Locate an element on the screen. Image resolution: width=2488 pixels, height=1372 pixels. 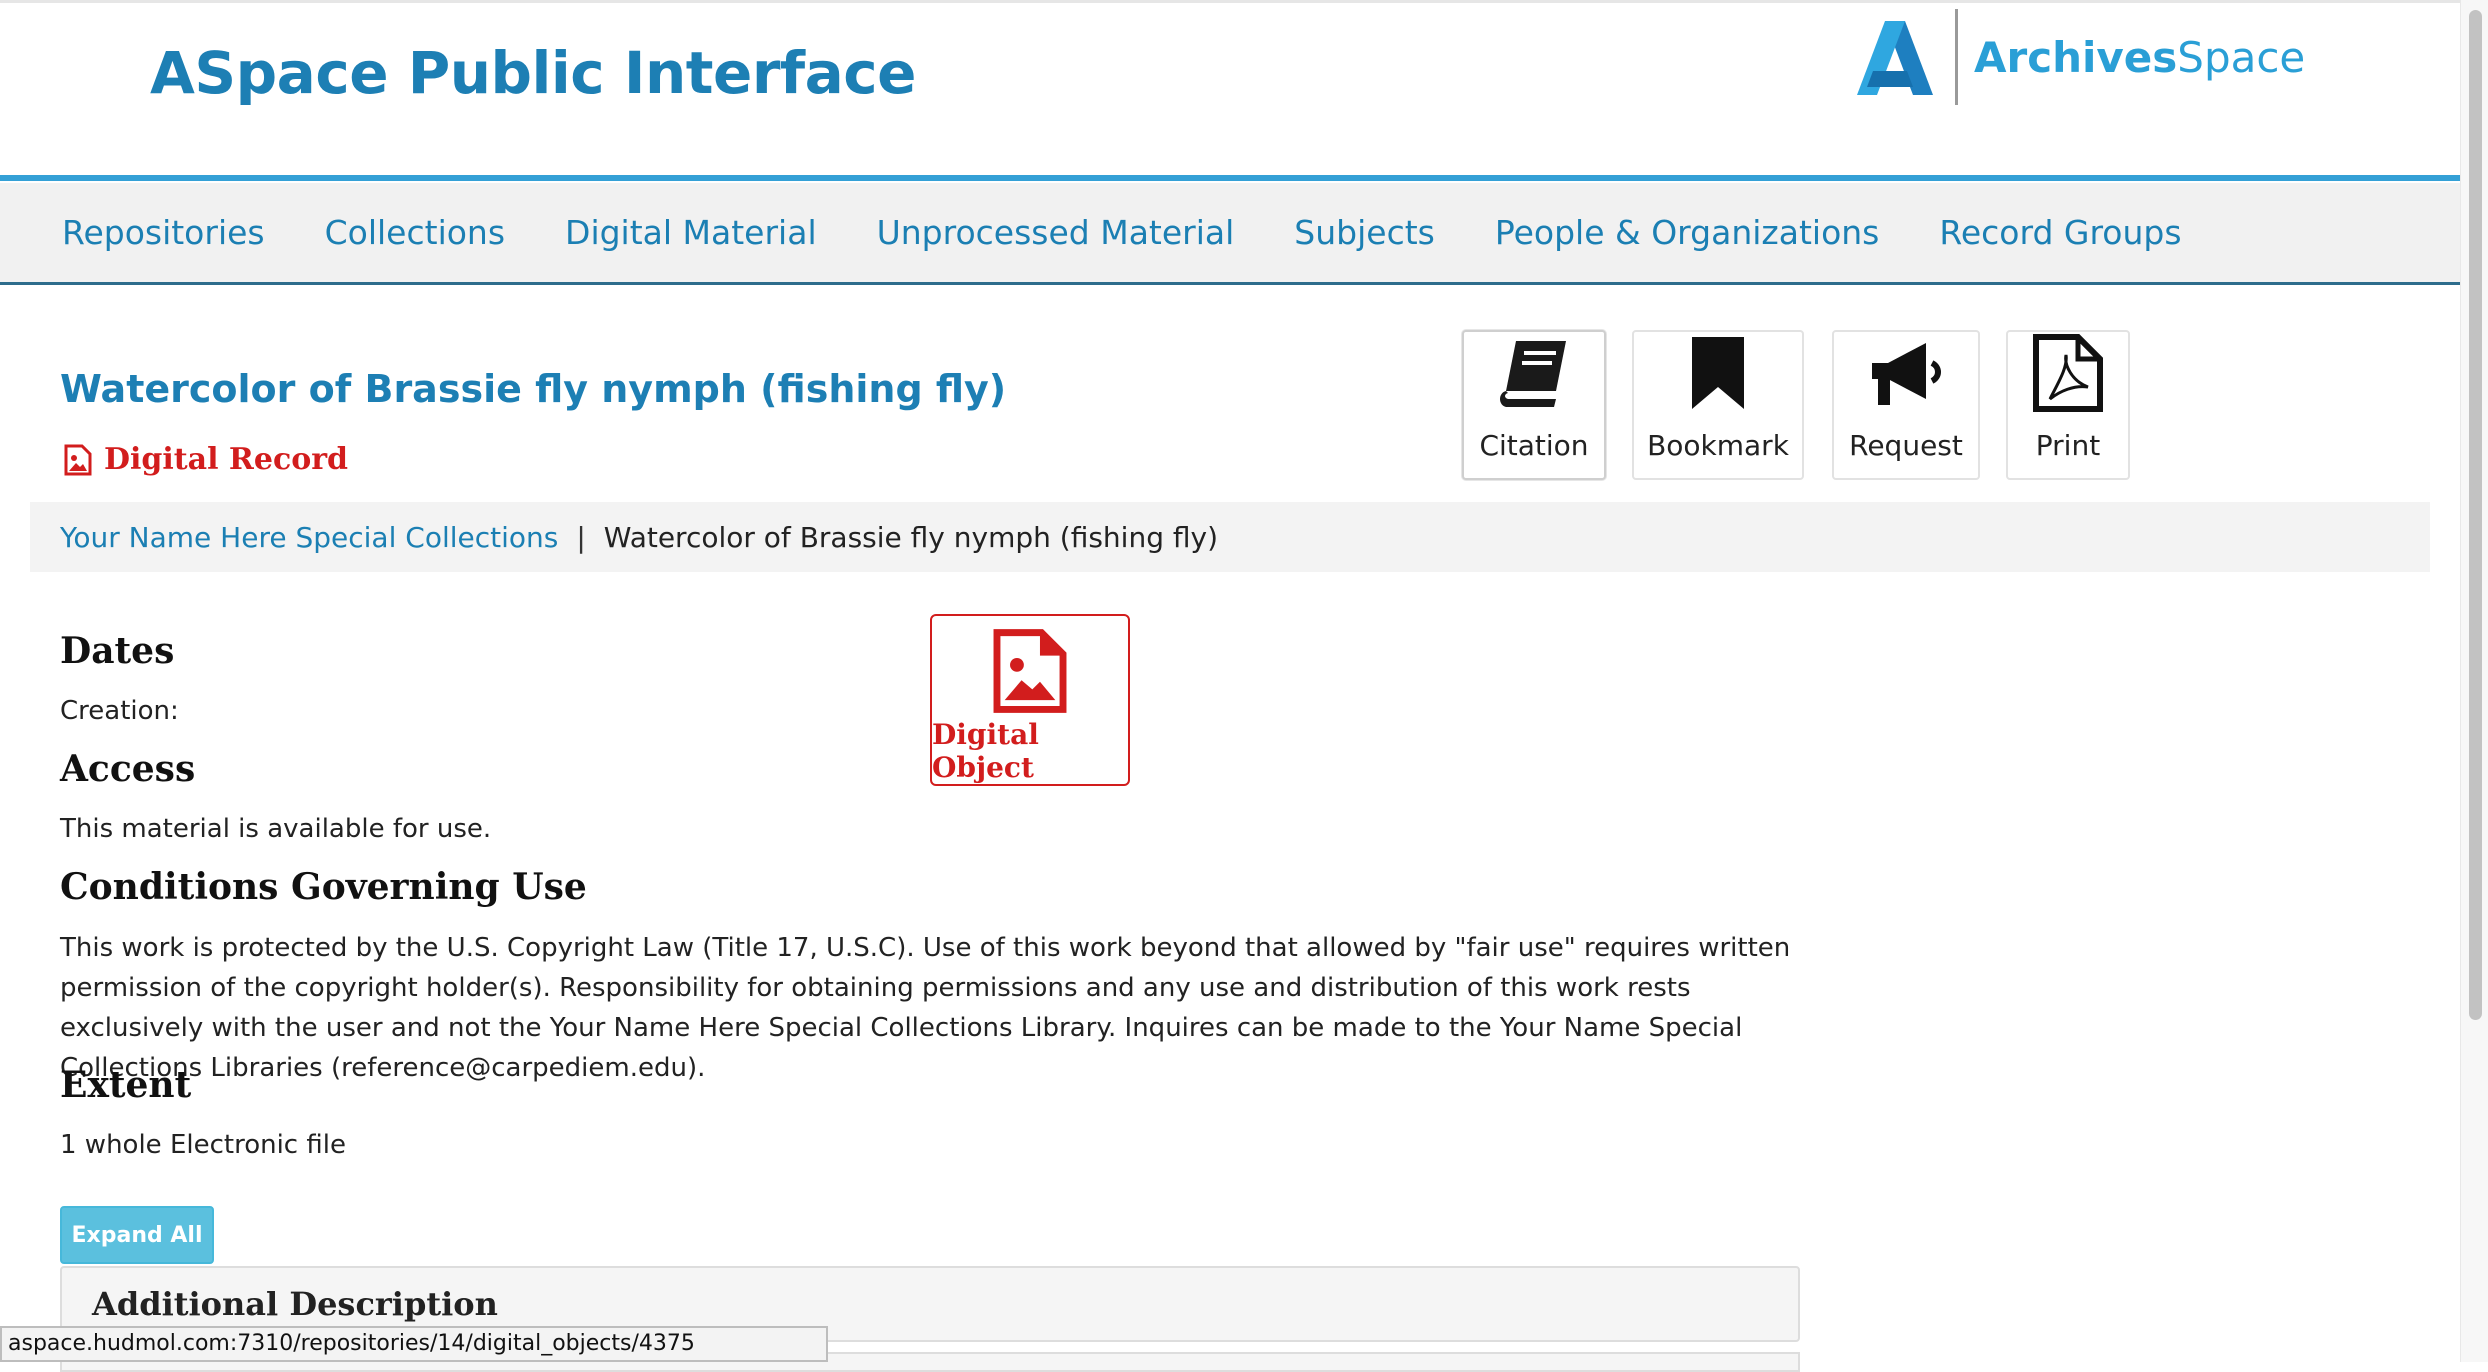
extent-text: 1 whole Electronic file is located at coordinates (203, 1145).